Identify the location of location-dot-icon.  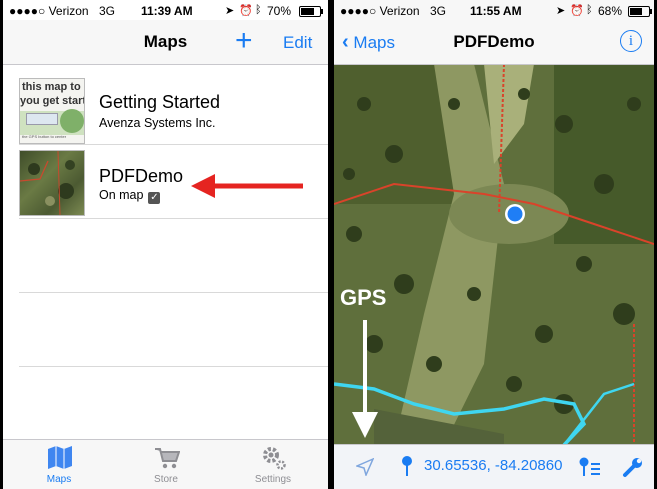
(515, 214).